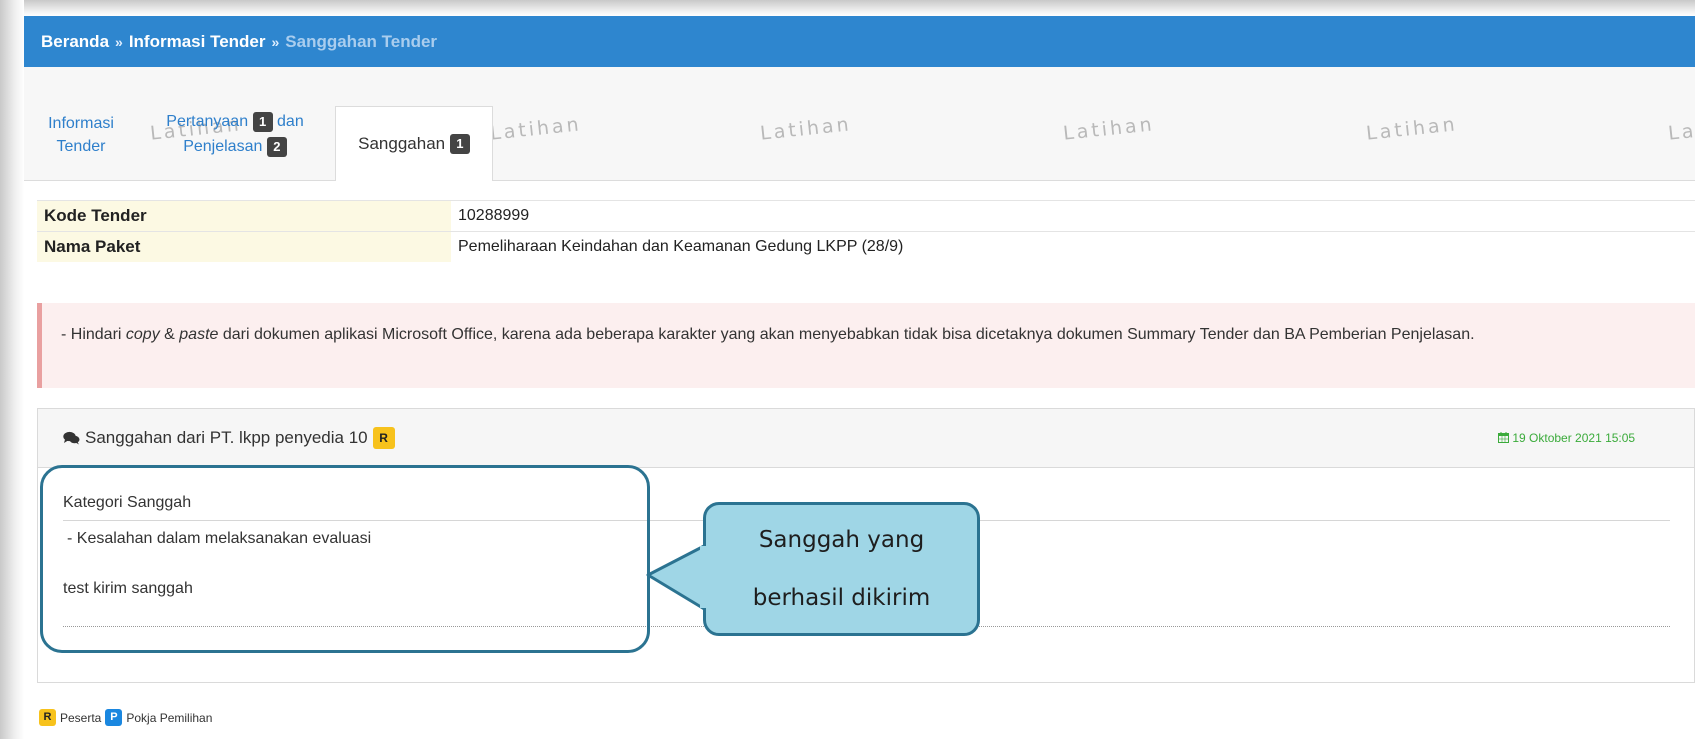 This screenshot has width=1695, height=739. What do you see at coordinates (199, 334) in the screenshot?
I see `alert-text-italic: paste` at bounding box center [199, 334].